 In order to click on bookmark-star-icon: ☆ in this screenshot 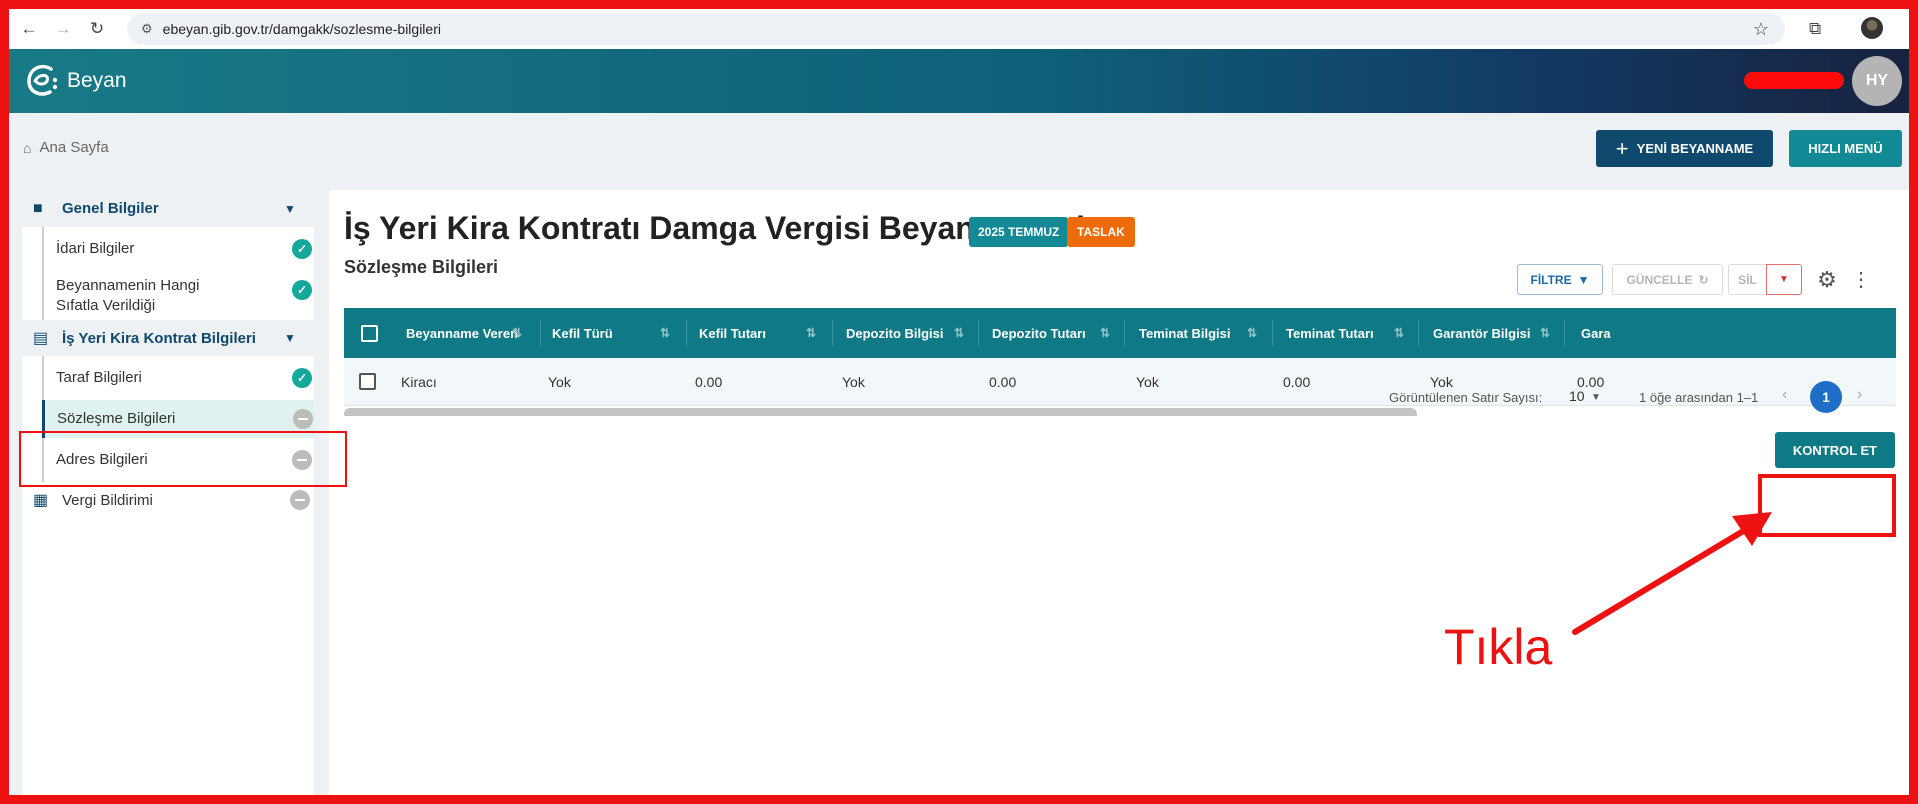, I will do `click(1761, 29)`.